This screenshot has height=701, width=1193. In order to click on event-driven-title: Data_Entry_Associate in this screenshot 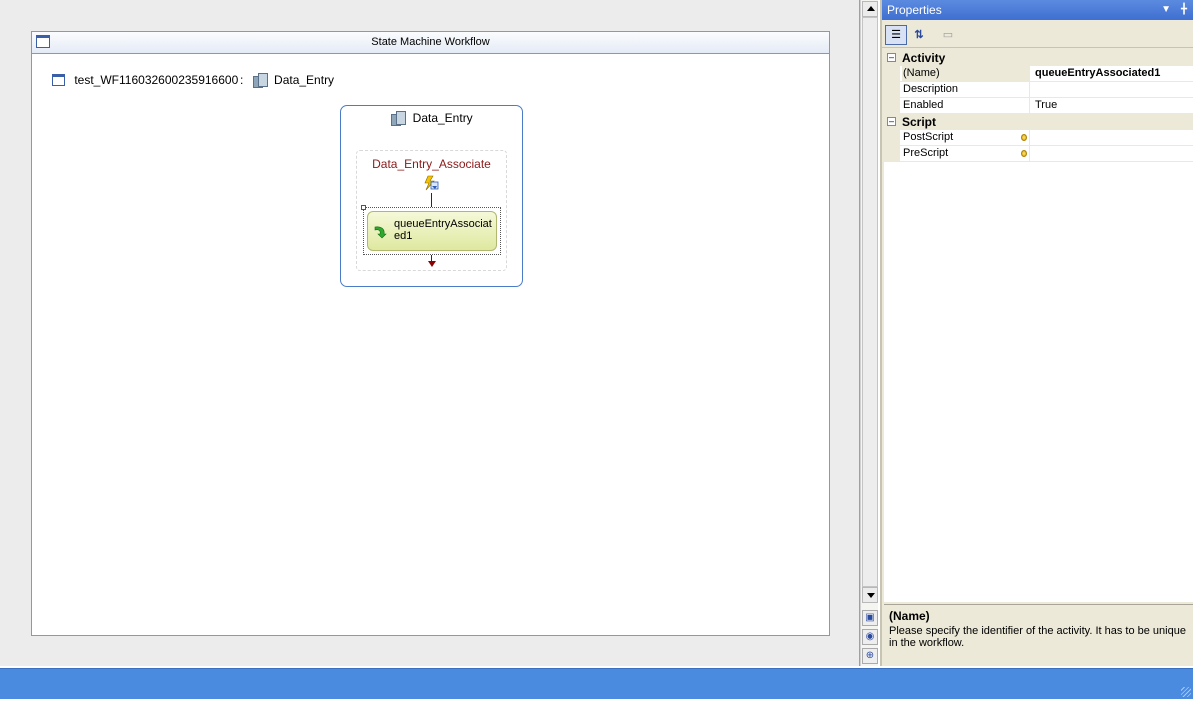, I will do `click(431, 164)`.